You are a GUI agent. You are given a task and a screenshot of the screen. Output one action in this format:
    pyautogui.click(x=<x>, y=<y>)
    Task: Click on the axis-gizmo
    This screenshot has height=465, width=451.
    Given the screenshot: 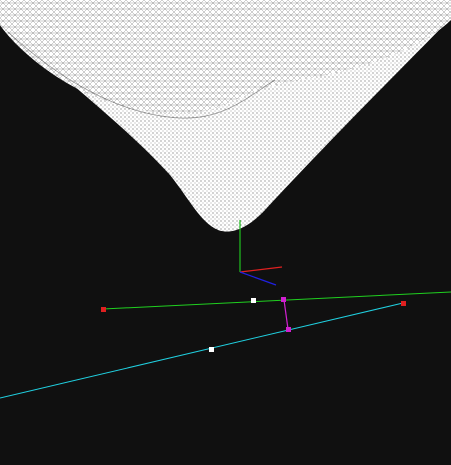 What is the action you would take?
    pyautogui.click(x=261, y=253)
    